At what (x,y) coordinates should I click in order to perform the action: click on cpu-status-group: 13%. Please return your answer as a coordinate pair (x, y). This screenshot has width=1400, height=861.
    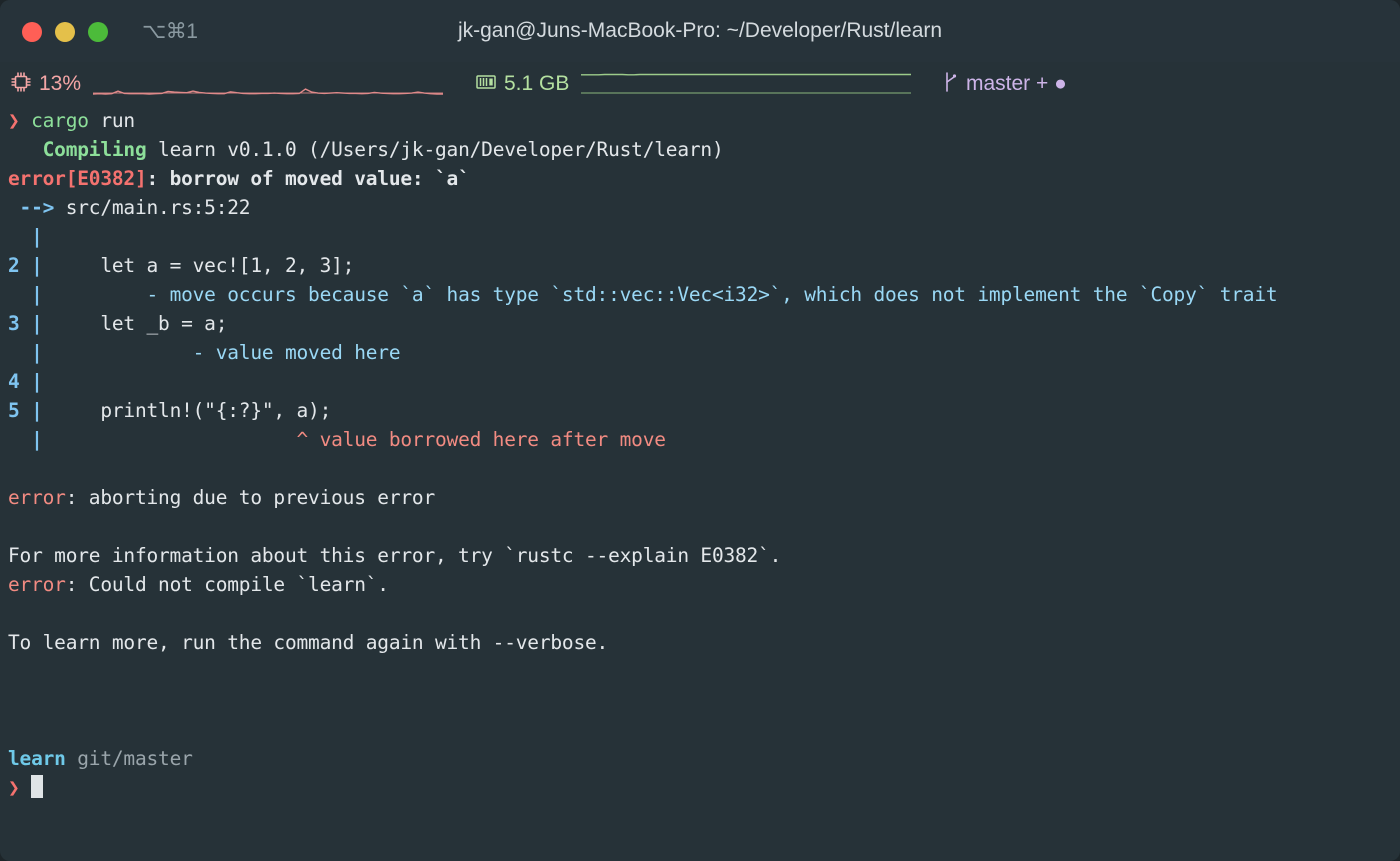
    Looking at the image, I should click on (227, 84).